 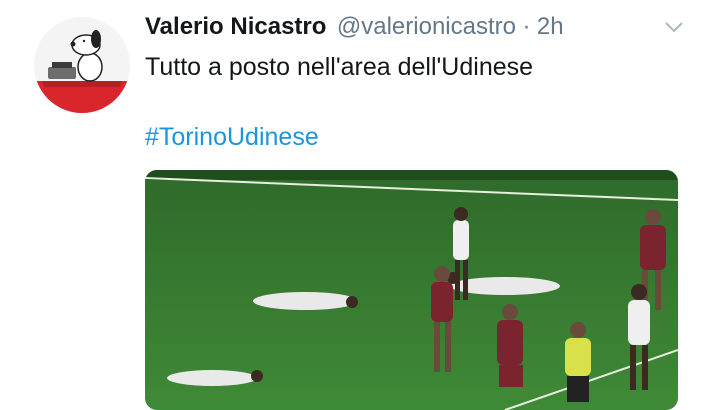 I want to click on tweet-timestamp: 2h, so click(x=550, y=26).